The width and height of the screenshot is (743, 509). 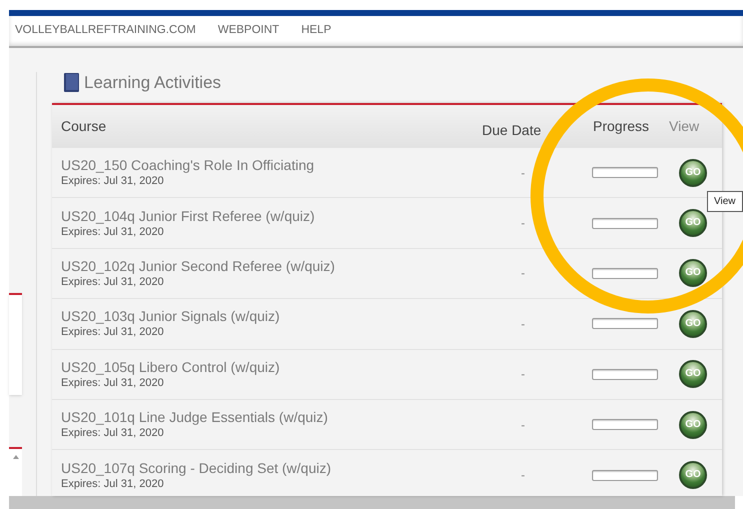 What do you see at coordinates (276, 216) in the screenshot?
I see `course-link: US20_104q Junior First Referee (w/quiz)` at bounding box center [276, 216].